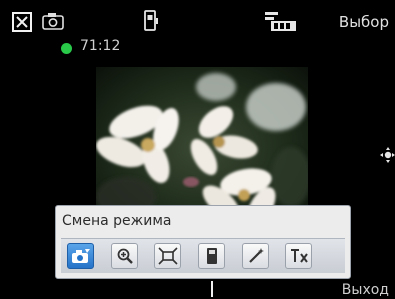 This screenshot has height=299, width=395. What do you see at coordinates (22, 22) in the screenshot?
I see `close-icon` at bounding box center [22, 22].